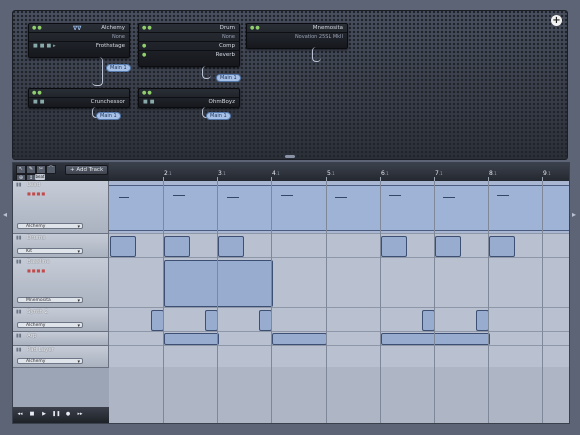 The image size is (580, 435). I want to click on plugin-fx: Frothstage, so click(110, 46).